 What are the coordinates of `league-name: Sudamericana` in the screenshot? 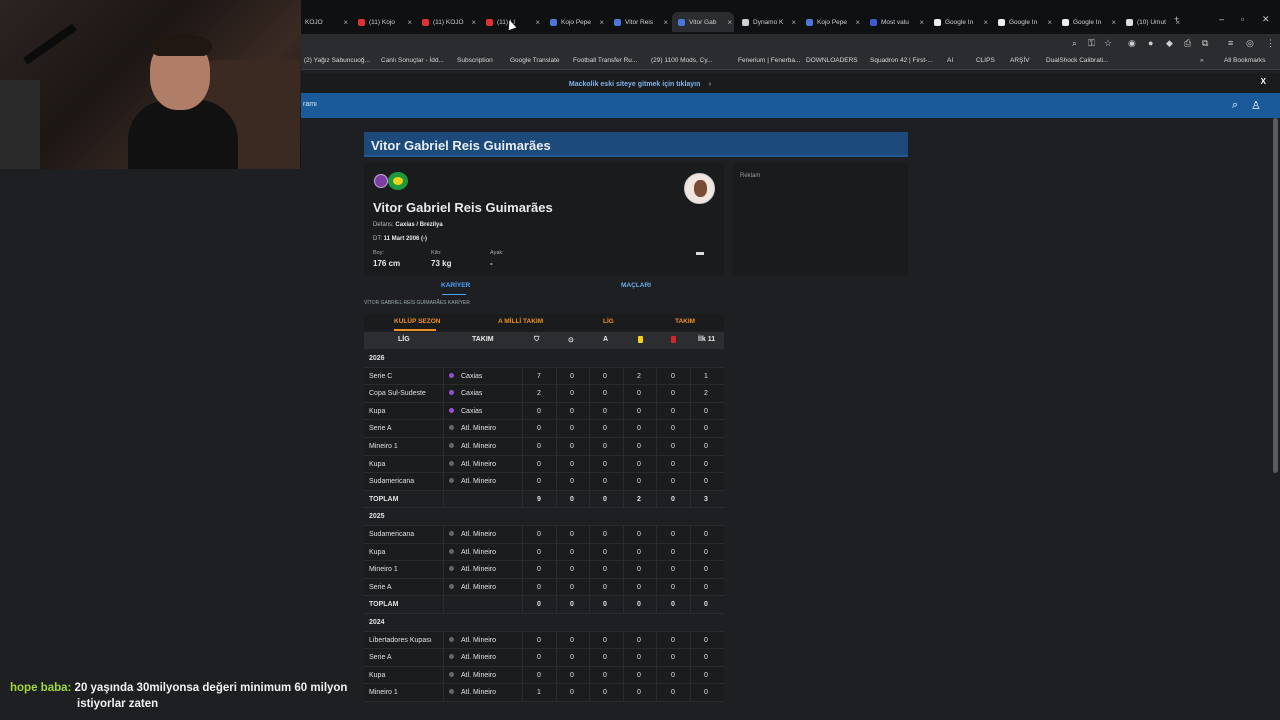 It's located at (391, 481).